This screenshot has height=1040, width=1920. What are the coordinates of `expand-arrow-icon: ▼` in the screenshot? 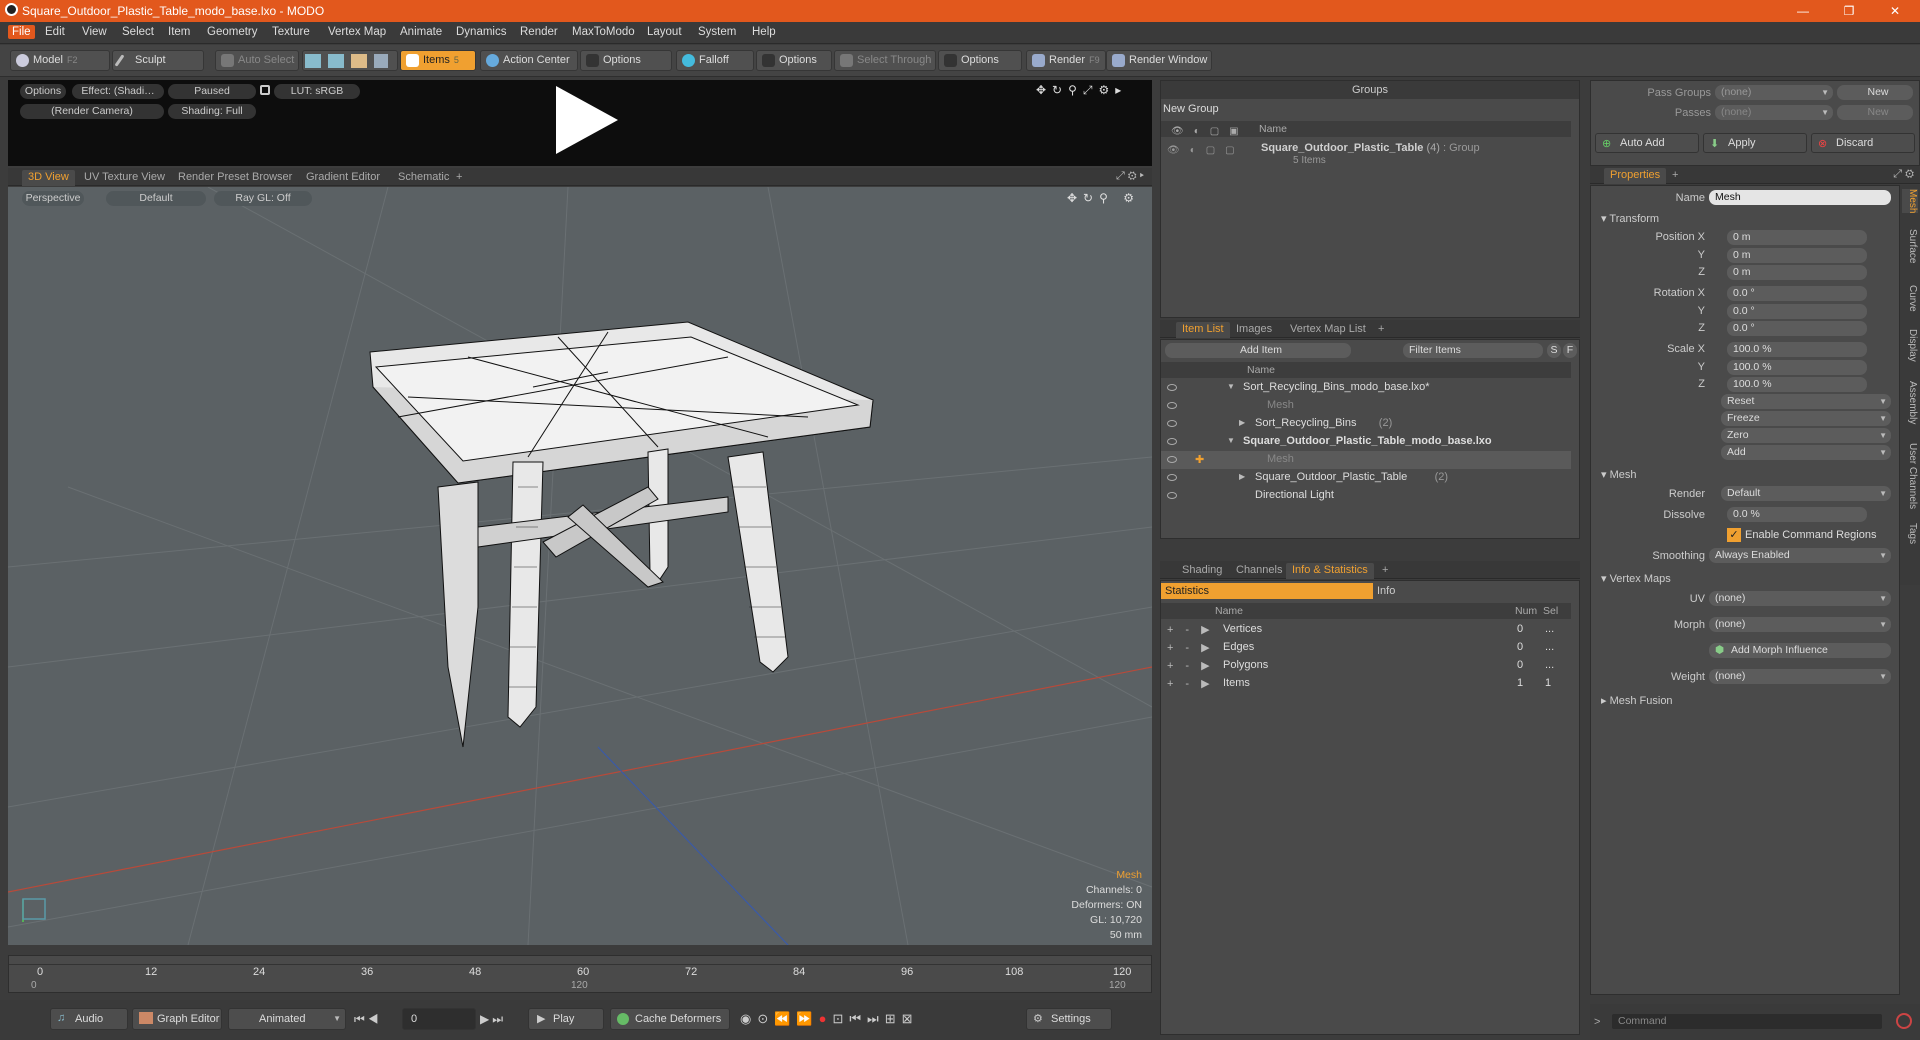 It's located at (1231, 440).